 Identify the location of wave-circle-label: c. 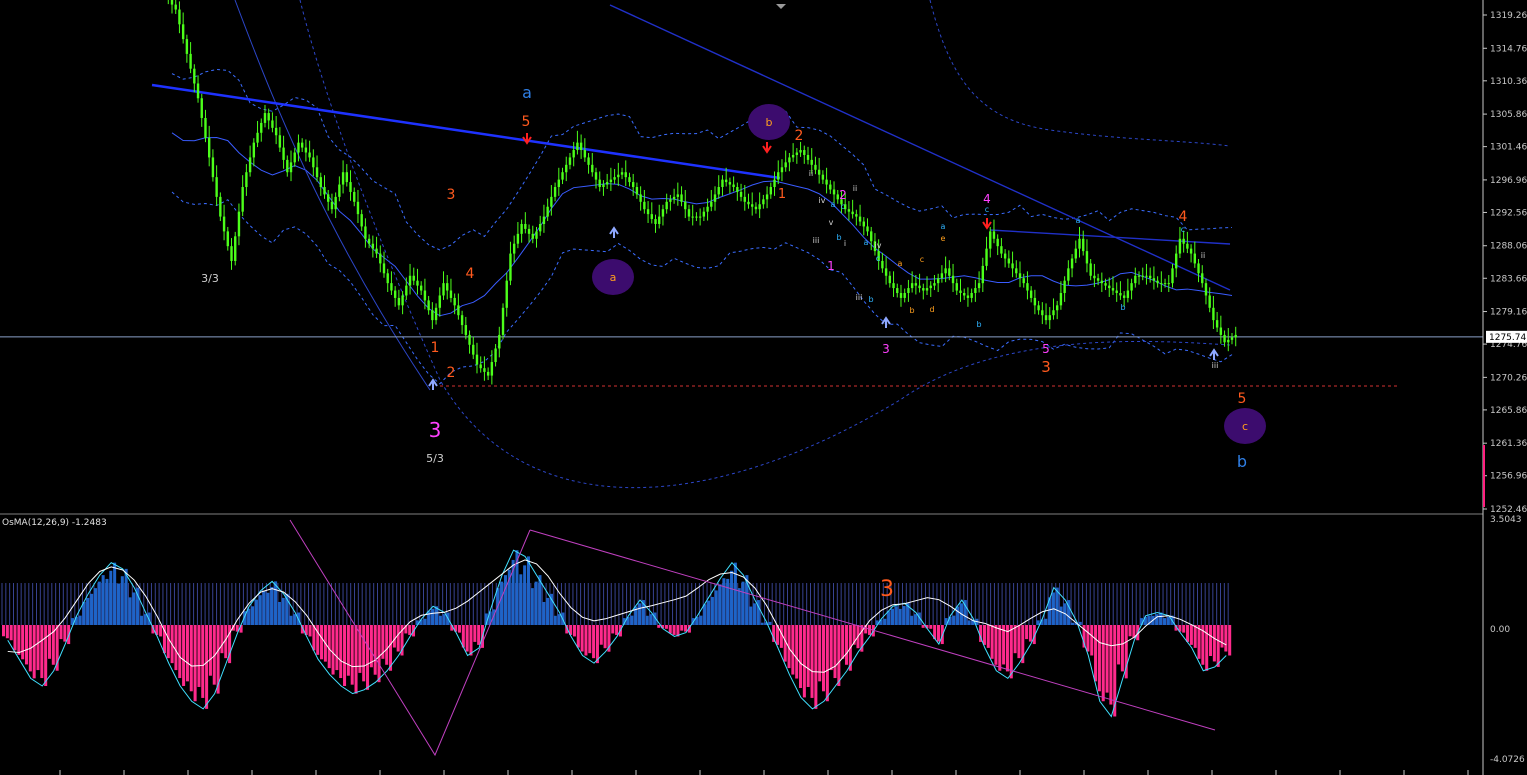
(1245, 426).